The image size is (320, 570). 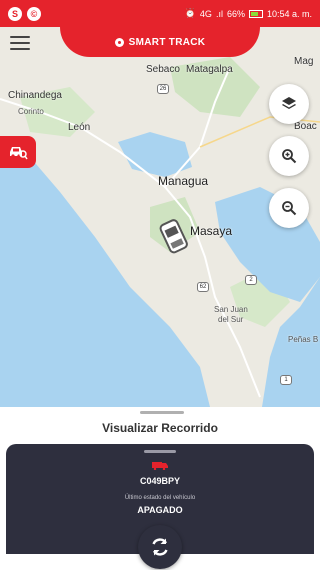 I want to click on map-label-masaya: Masaya, so click(x=211, y=231).